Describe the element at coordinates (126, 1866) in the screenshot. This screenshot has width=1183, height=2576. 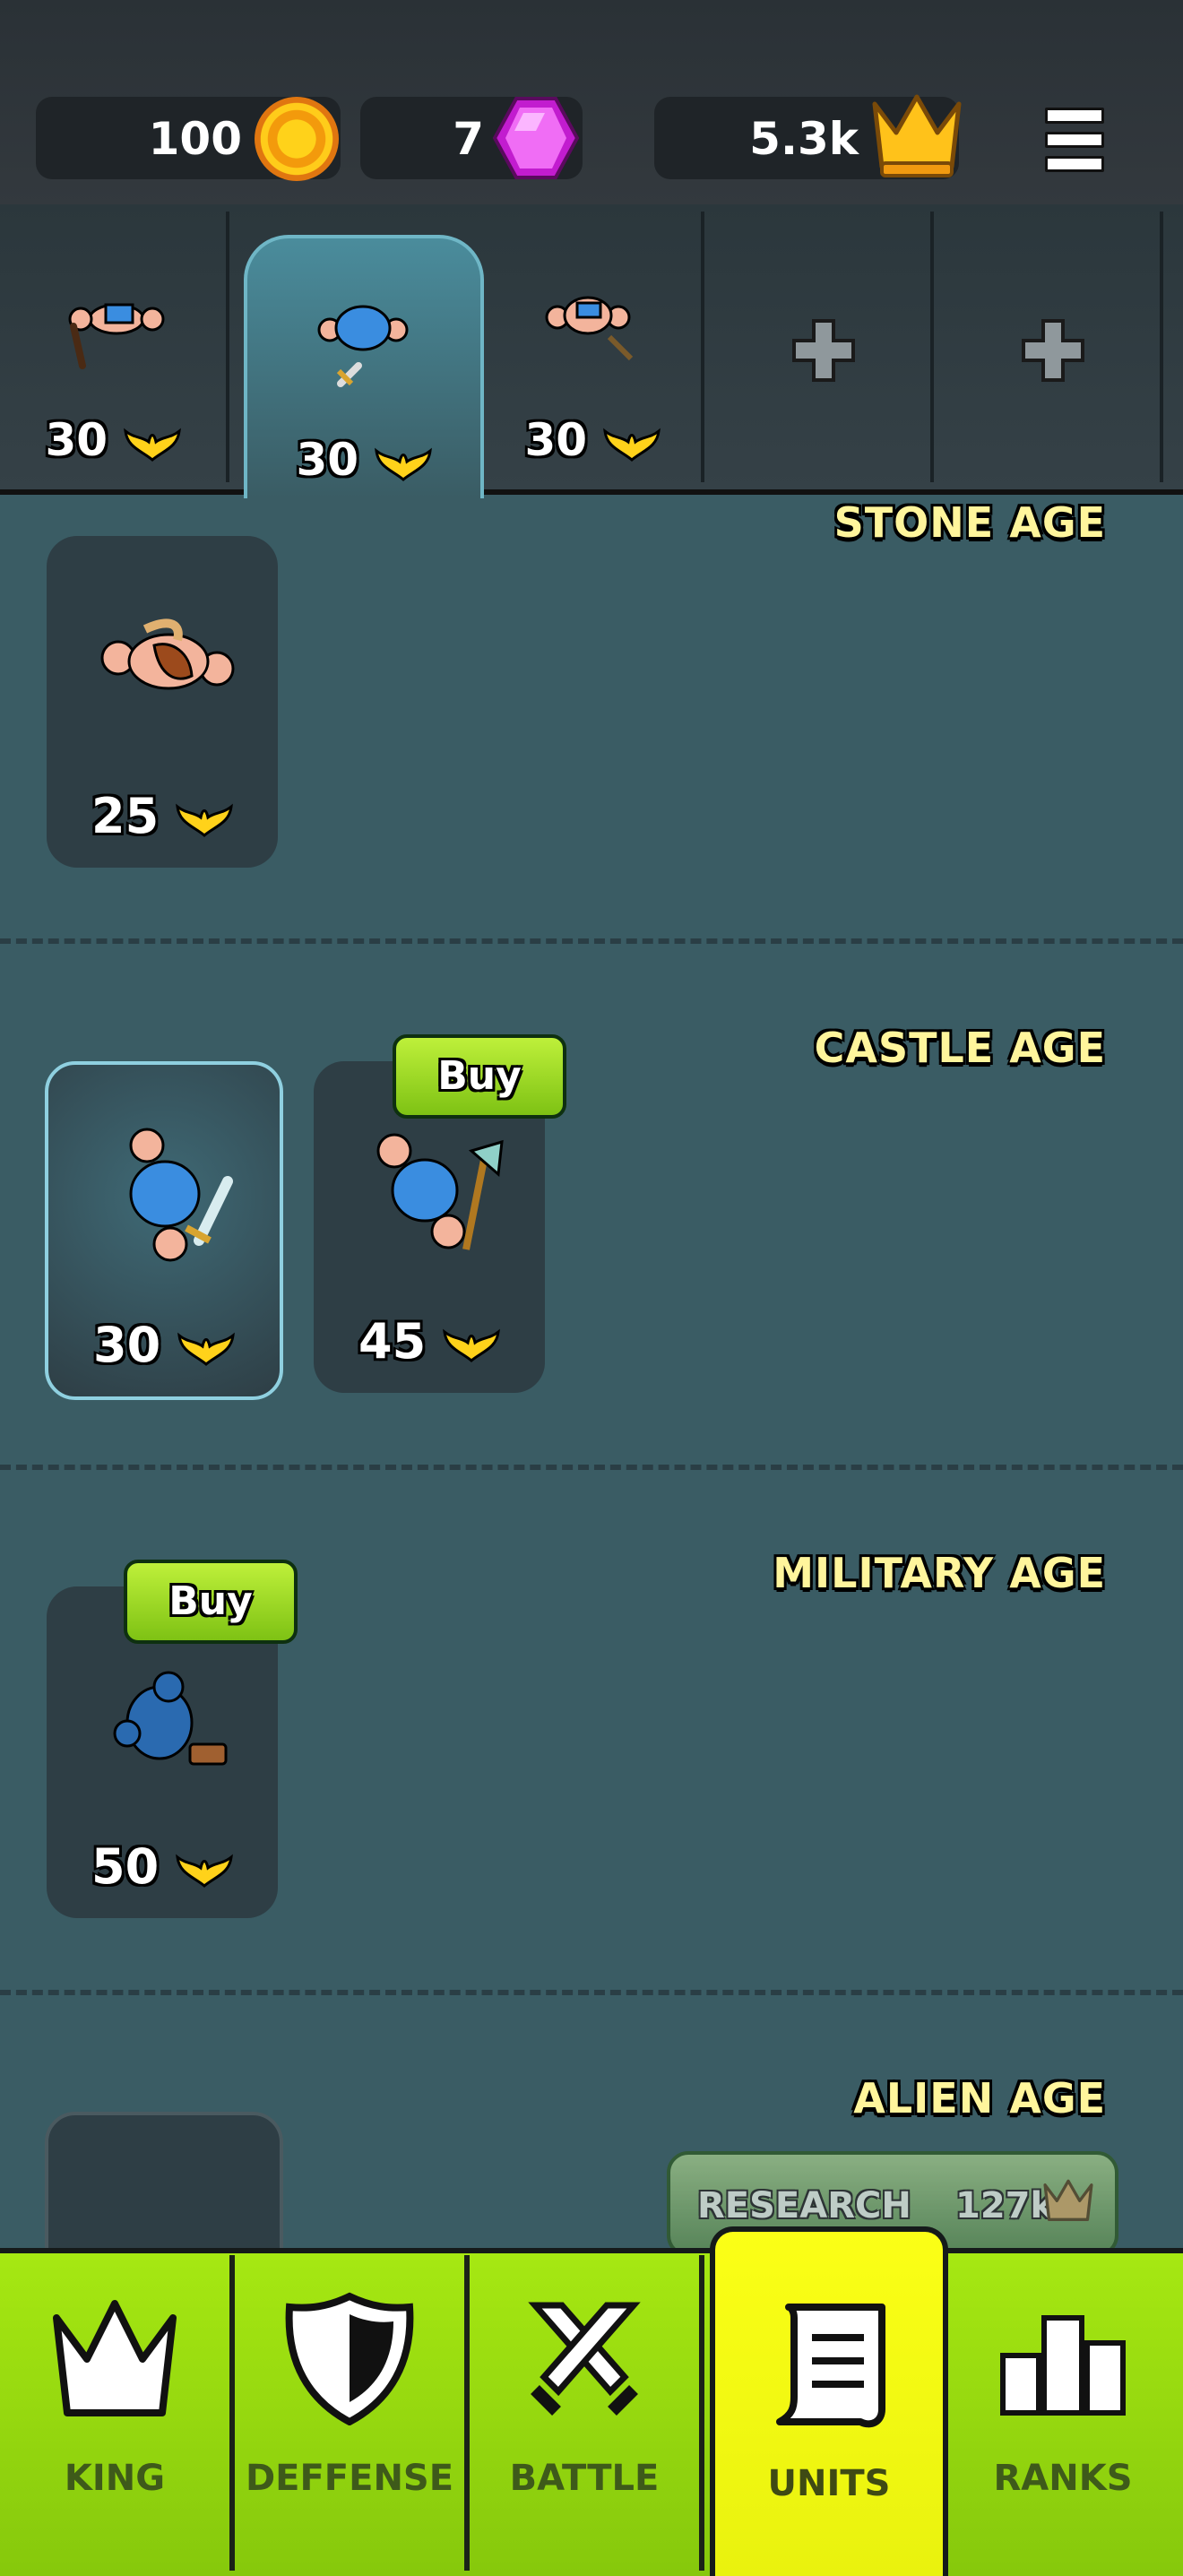
I see `unit-cost: 50` at that location.